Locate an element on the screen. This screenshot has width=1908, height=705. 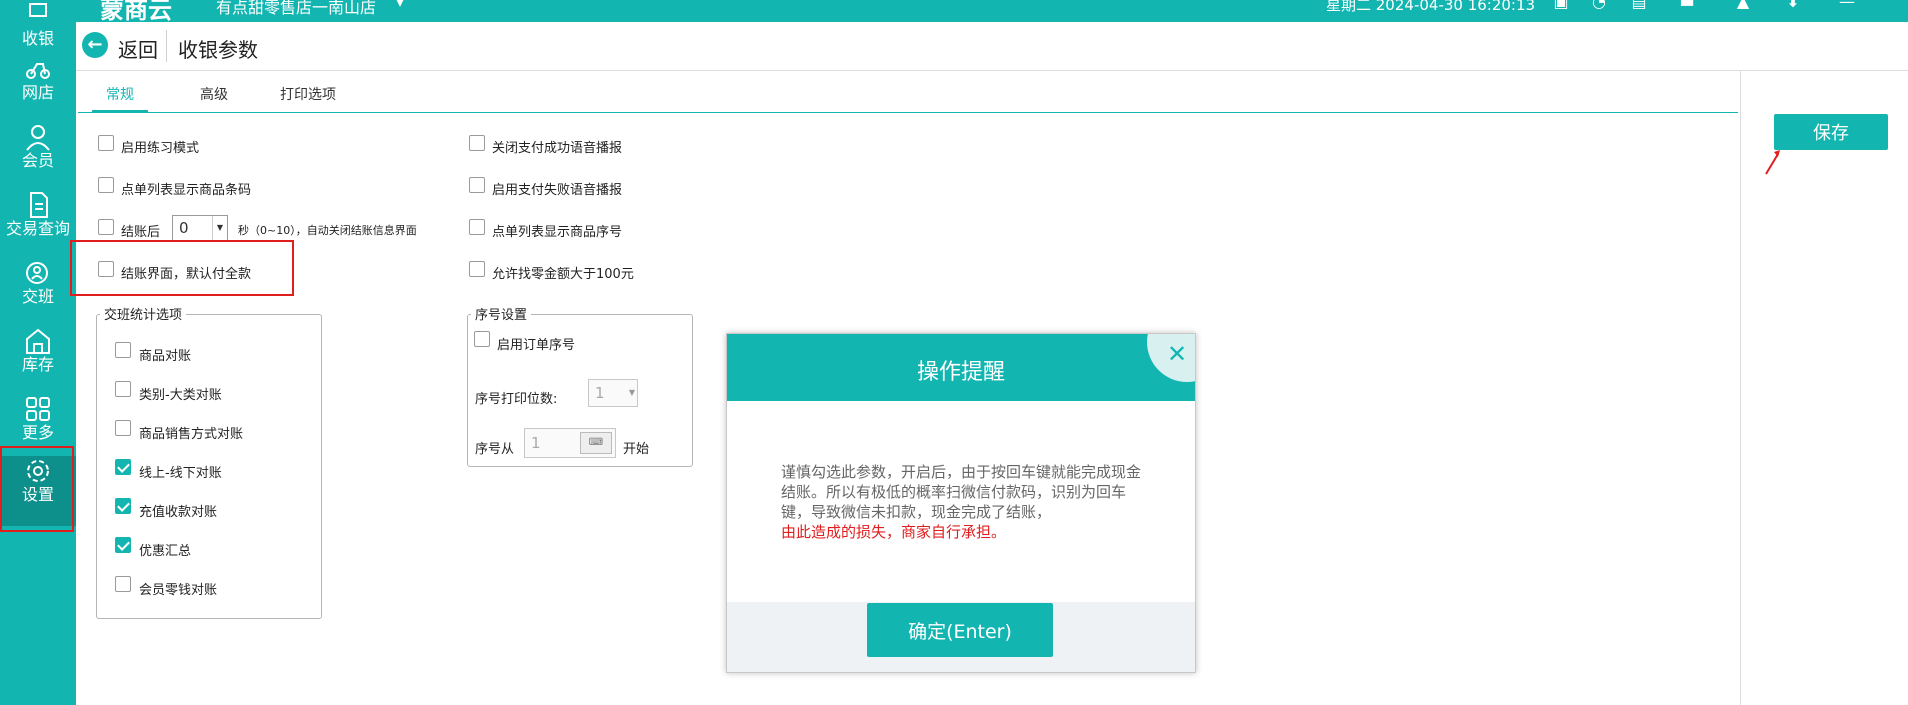
printer-icon: ▤ is located at coordinates (1639, 5).